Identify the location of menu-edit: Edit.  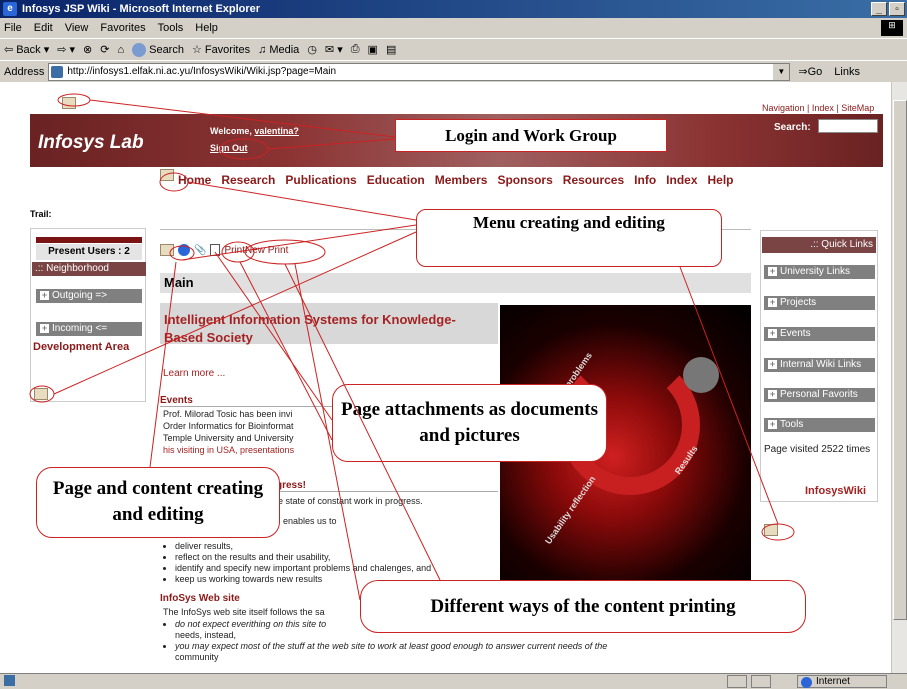
(43, 28).